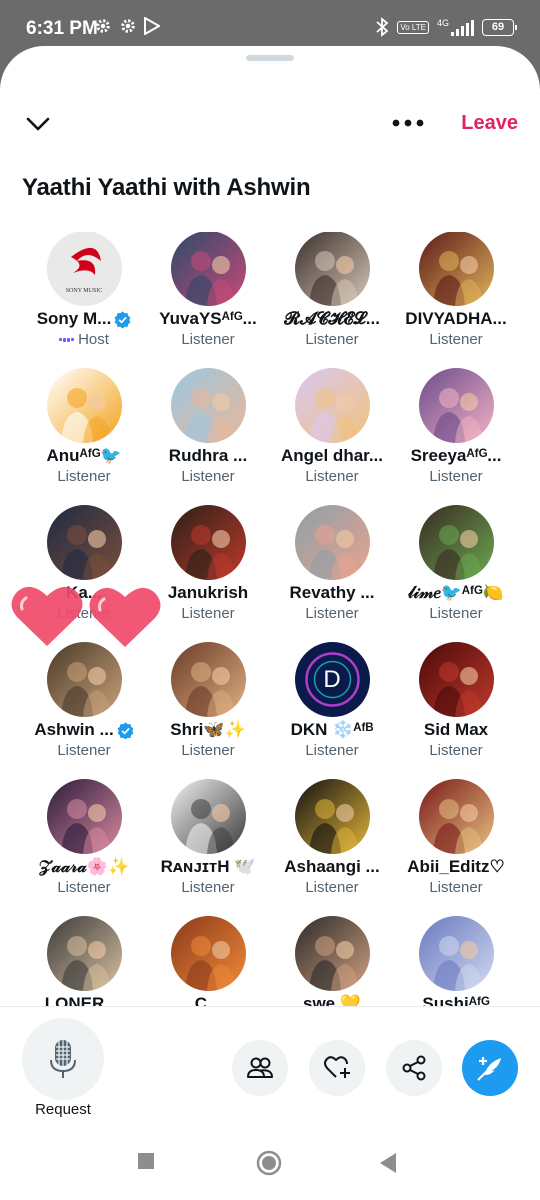 Image resolution: width=540 pixels, height=1200 pixels. I want to click on participant-name: DKN ❄️ᴬᶠᴮ, so click(332, 730).